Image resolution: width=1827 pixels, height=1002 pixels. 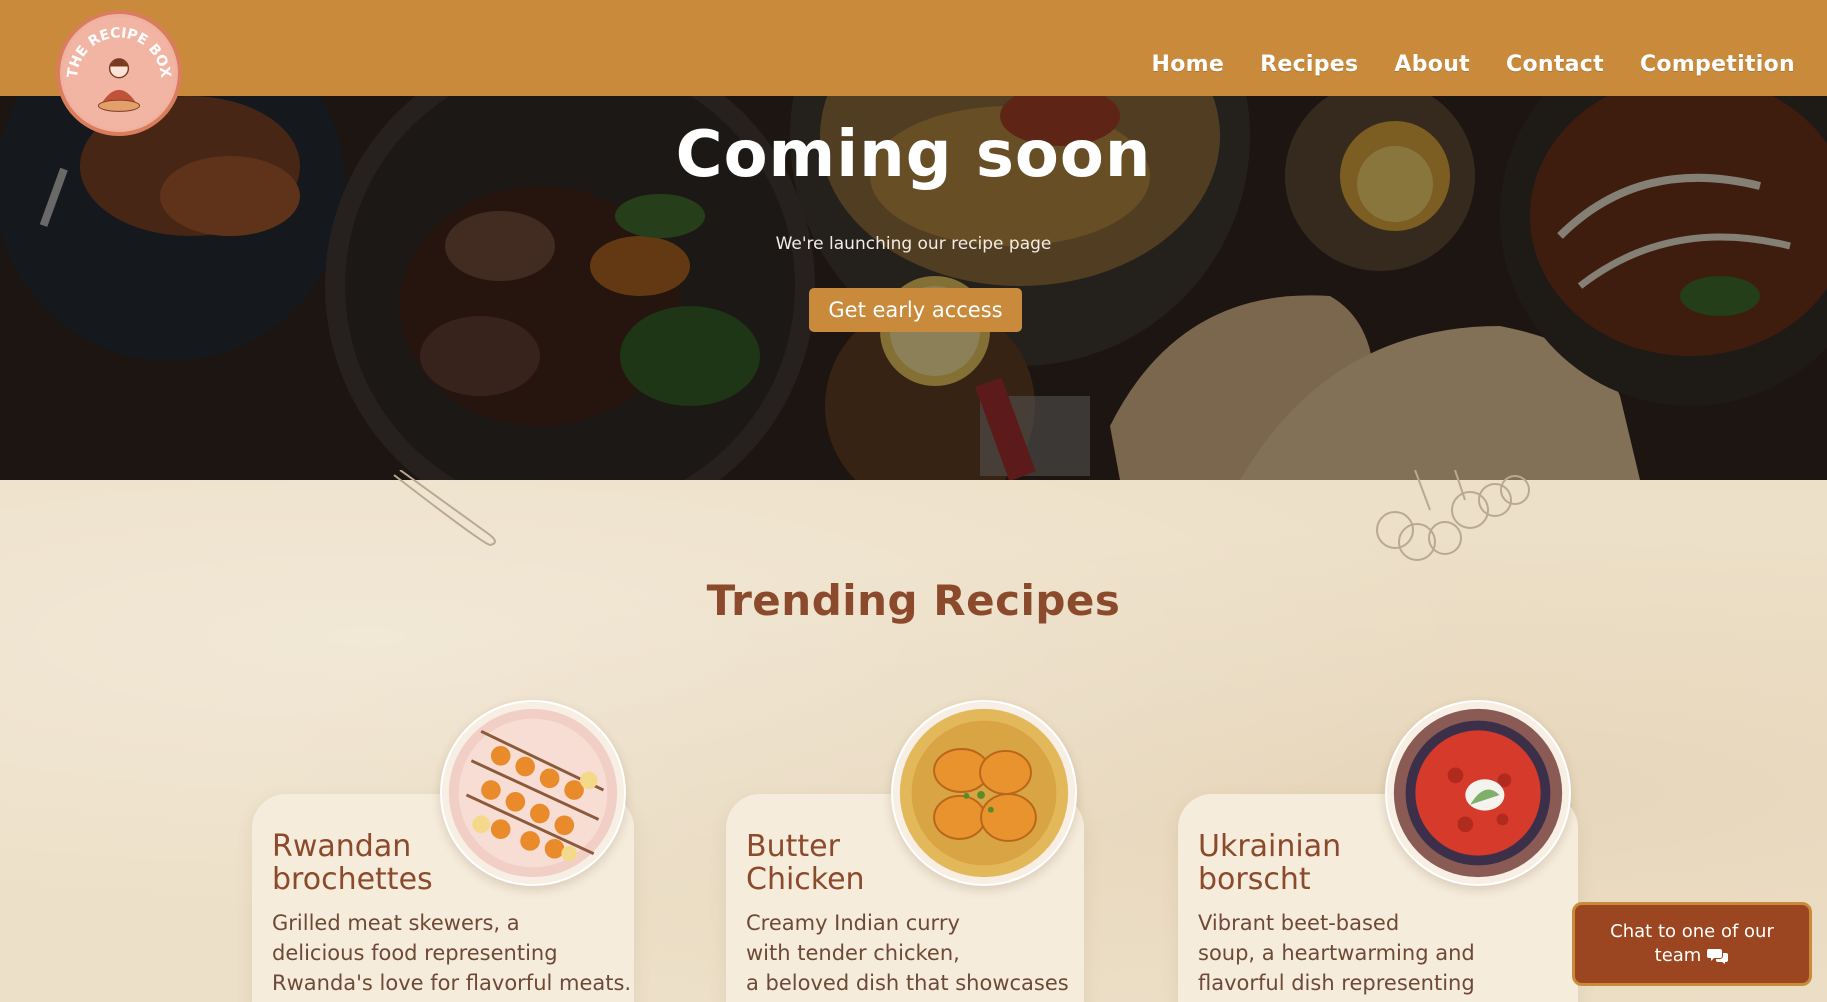 What do you see at coordinates (1309, 64) in the screenshot?
I see `nav-recipes-link: Recipes` at bounding box center [1309, 64].